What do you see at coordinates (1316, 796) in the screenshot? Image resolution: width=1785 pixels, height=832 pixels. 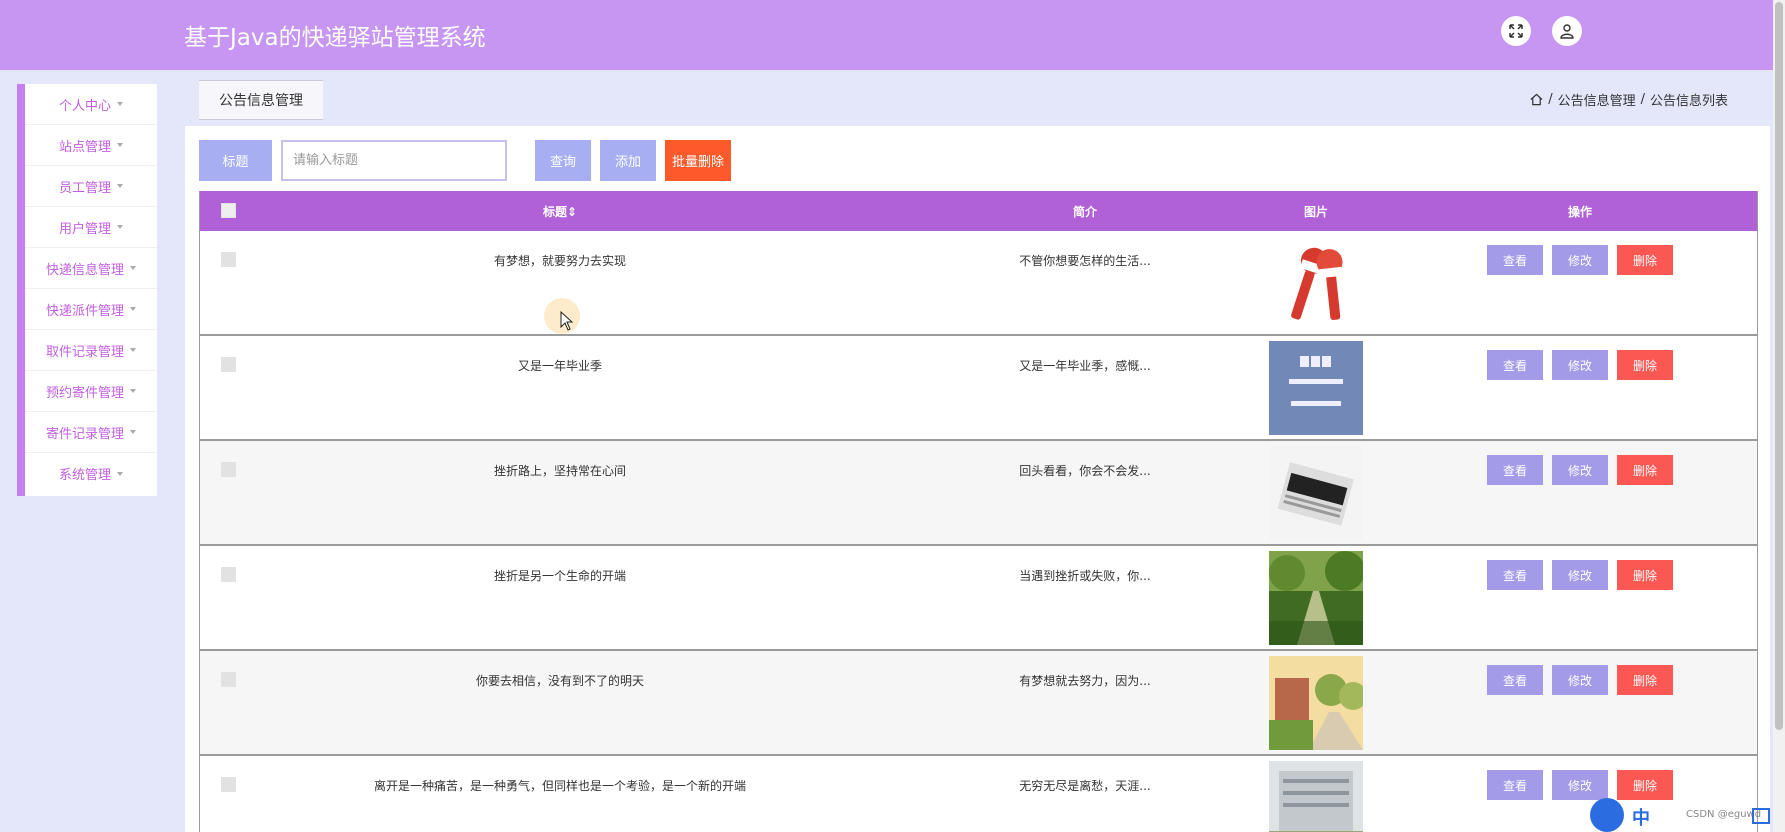 I see `modern-building-image` at bounding box center [1316, 796].